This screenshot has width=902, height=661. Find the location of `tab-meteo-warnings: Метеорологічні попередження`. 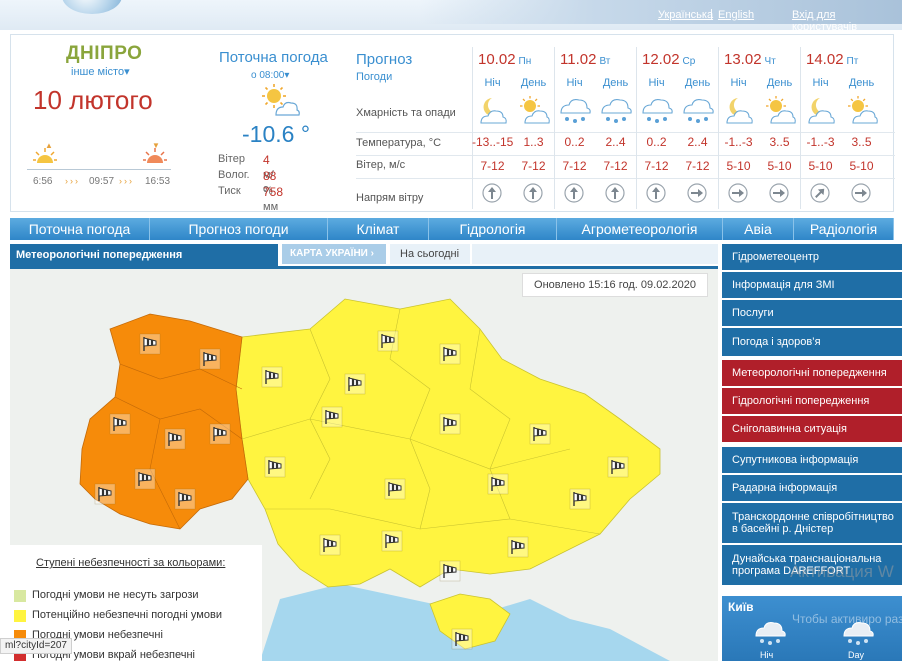

tab-meteo-warnings: Метеорологічні попередження is located at coordinates (144, 255).